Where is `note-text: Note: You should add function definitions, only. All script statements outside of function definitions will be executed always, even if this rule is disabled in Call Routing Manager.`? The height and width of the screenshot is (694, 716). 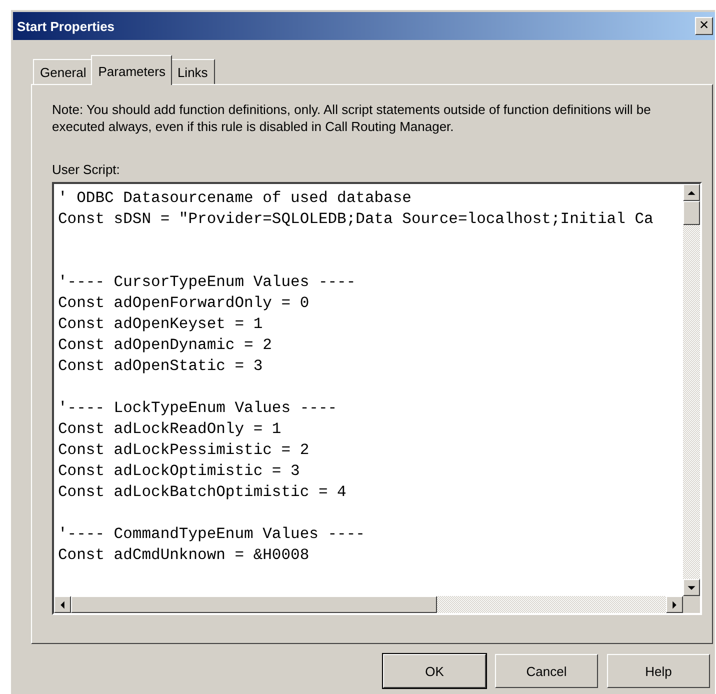
note-text: Note: You should add function definitions, only. All script statements outside of function definitions will be executed always, even if this rule is disabled in Call Routing Manager. is located at coordinates (352, 118).